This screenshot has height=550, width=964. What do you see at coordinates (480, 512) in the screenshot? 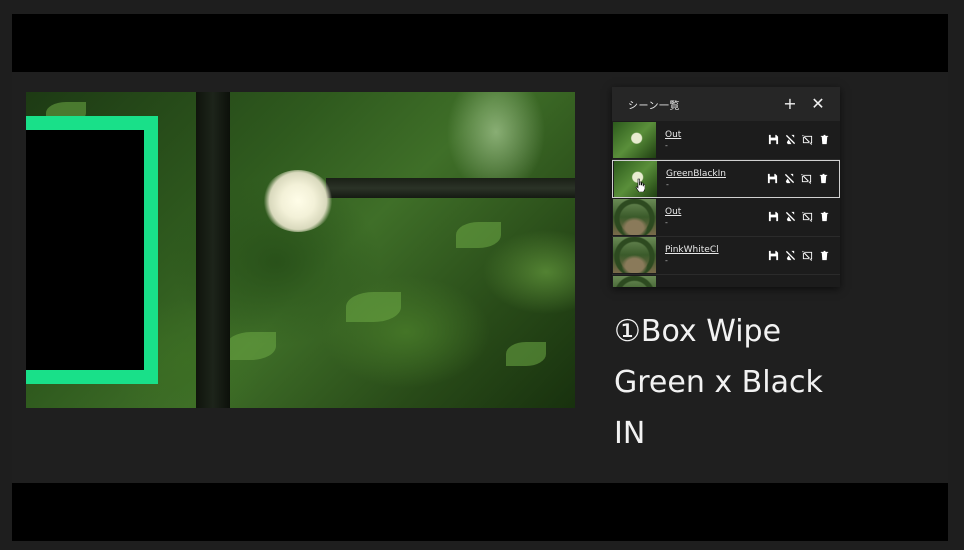
I see `letterbox-bottom` at bounding box center [480, 512].